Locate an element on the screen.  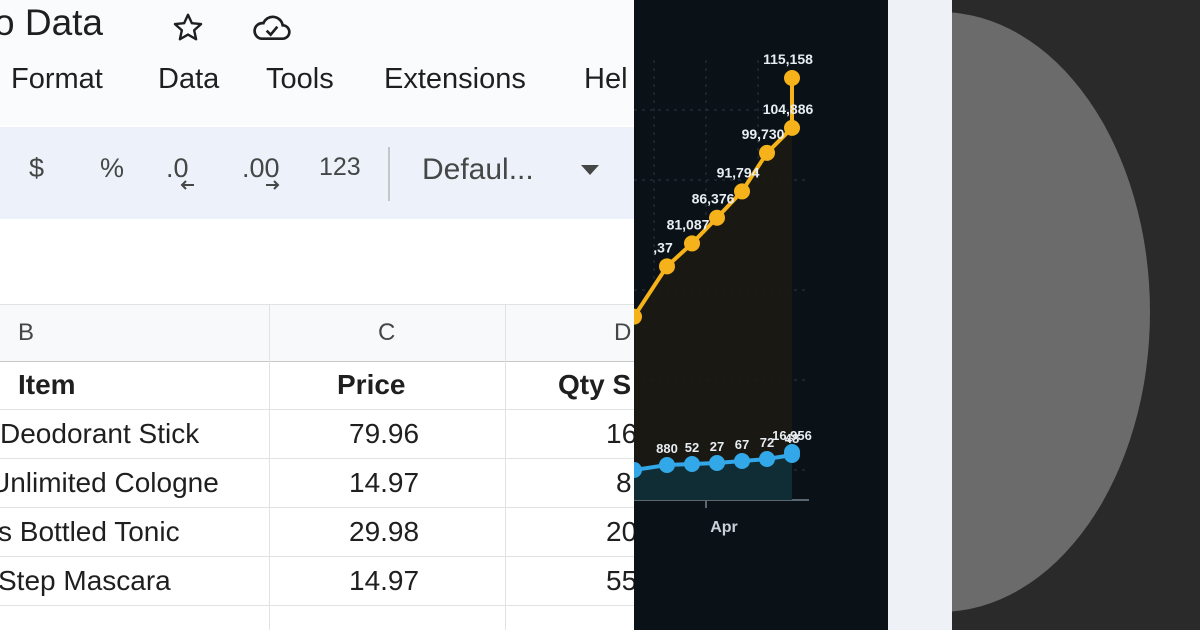
header-item: Item is located at coordinates (47, 385).